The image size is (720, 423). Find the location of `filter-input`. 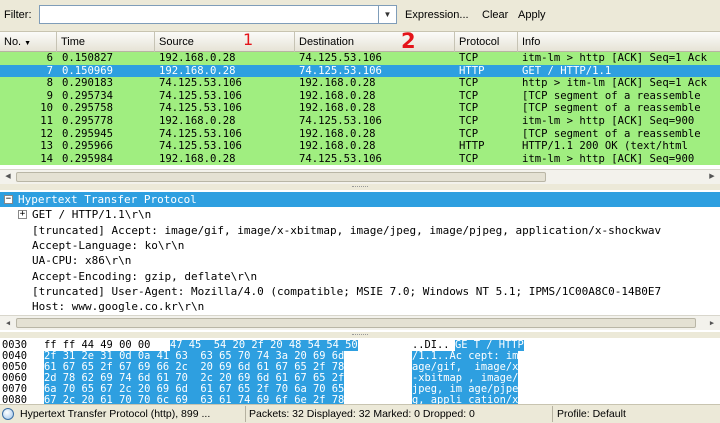

filter-input is located at coordinates (209, 14).